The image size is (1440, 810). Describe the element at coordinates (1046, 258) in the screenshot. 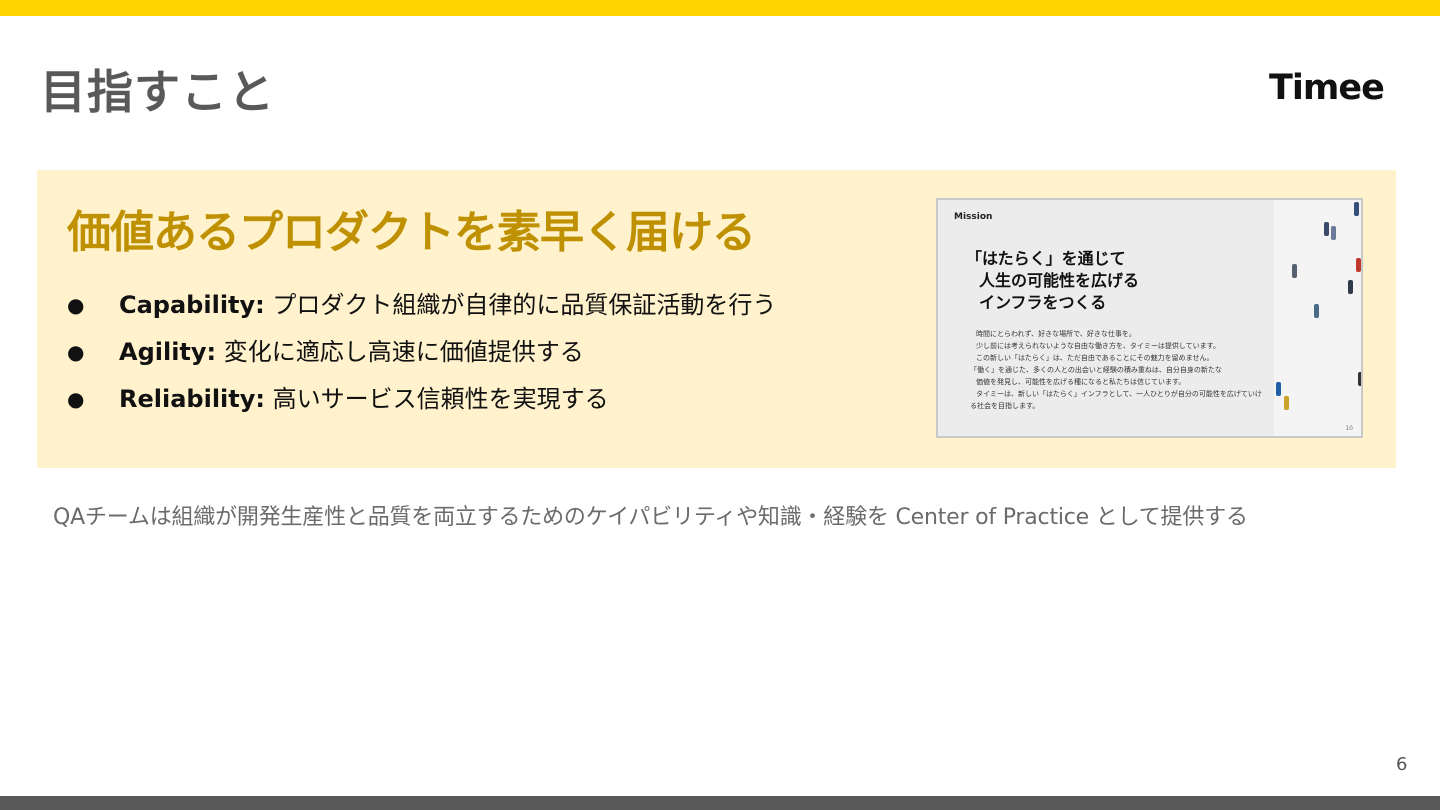

I see `headline-line: 「はたらく」を通じて` at that location.